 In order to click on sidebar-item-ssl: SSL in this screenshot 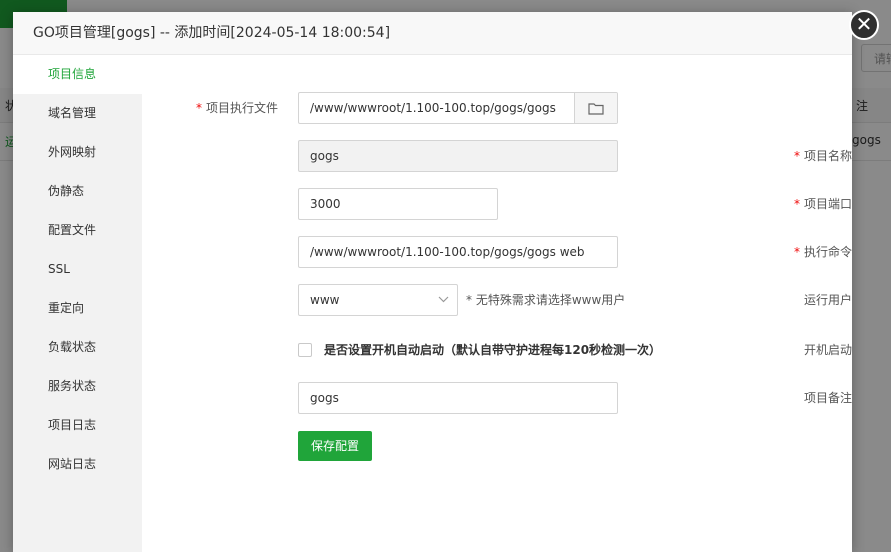, I will do `click(77, 269)`.